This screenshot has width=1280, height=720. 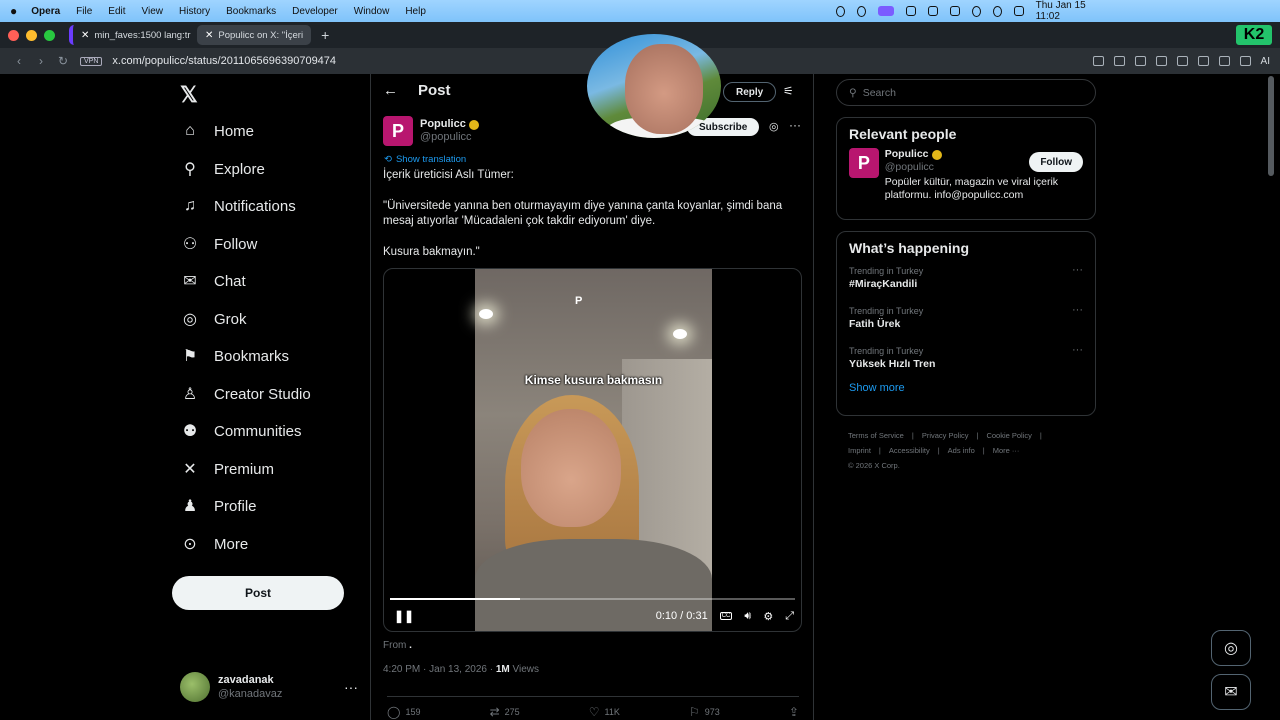 I want to click on grok-fab-button: ◎, so click(x=1231, y=648).